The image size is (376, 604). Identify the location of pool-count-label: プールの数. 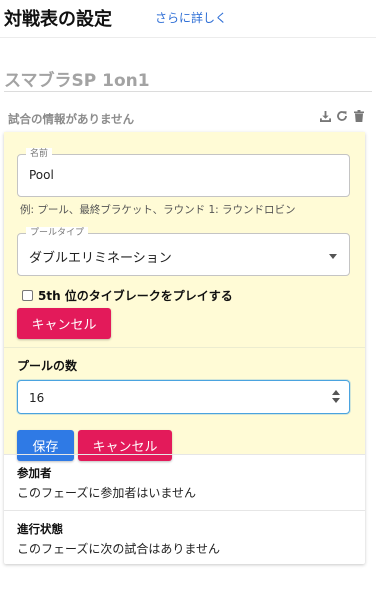
(47, 366).